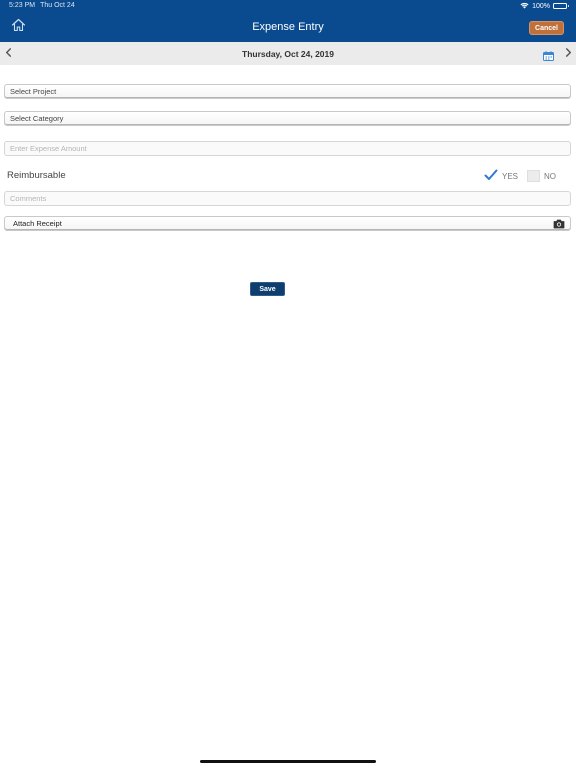  What do you see at coordinates (287, 223) in the screenshot?
I see `attach-receipt-row: Attach Receipt` at bounding box center [287, 223].